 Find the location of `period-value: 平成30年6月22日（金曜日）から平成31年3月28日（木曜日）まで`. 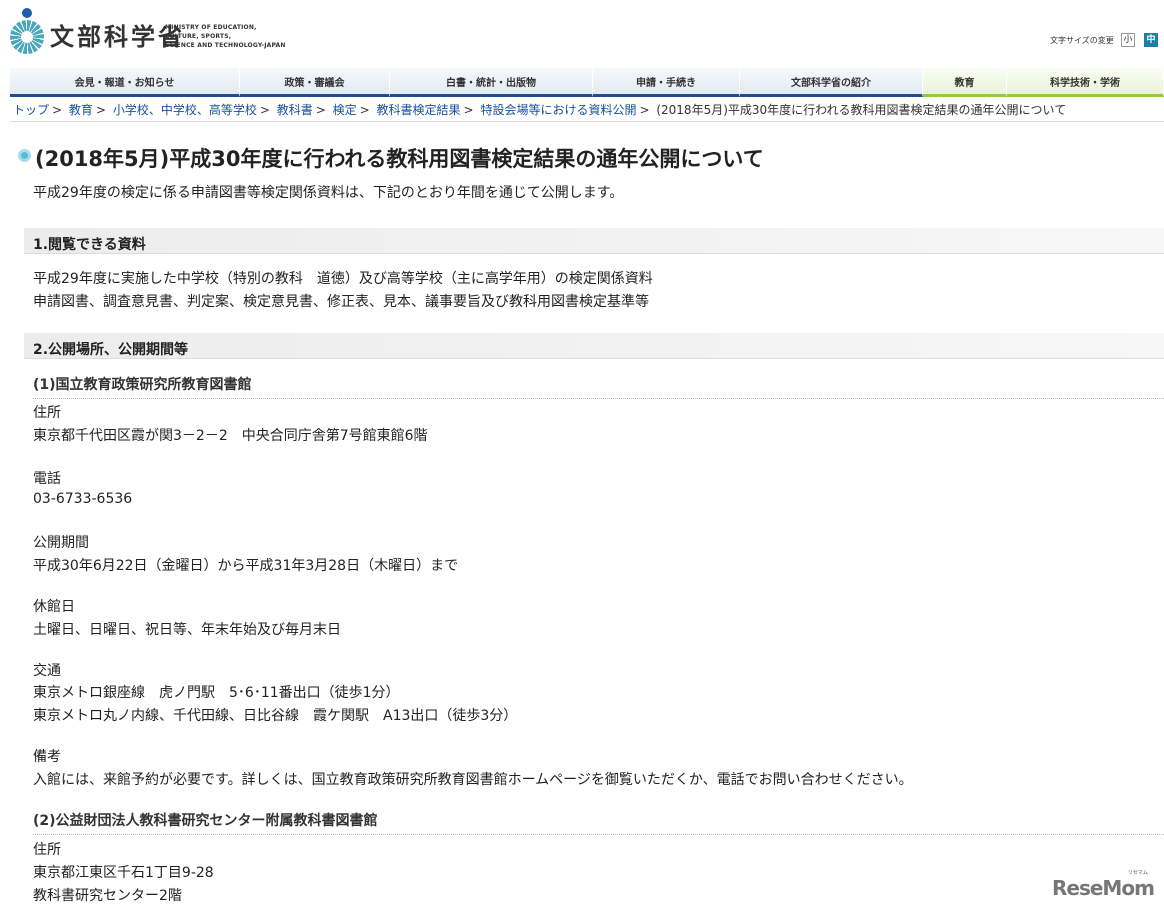

period-value: 平成30年6月22日（金曜日）から平成31年3月28日（木曜日）まで is located at coordinates (246, 566).